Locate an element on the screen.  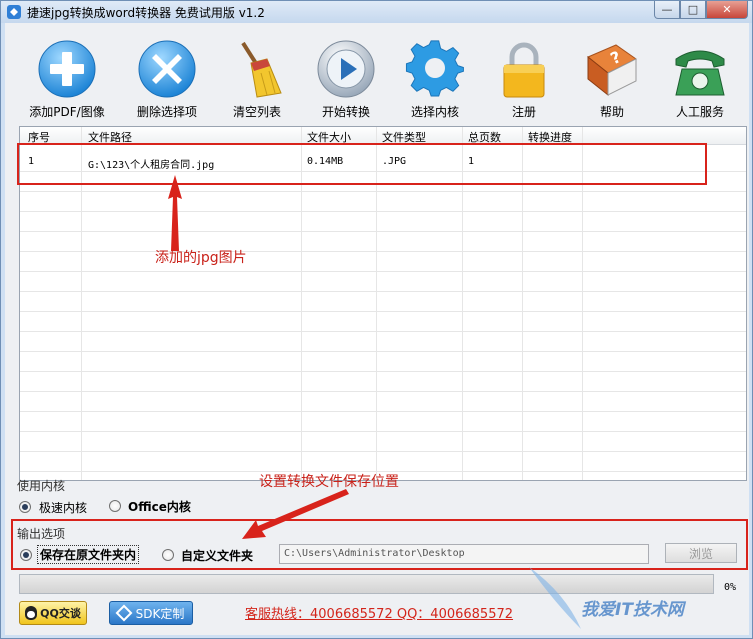
start-convert-button: 开始转换 is located at coordinates (346, 79).